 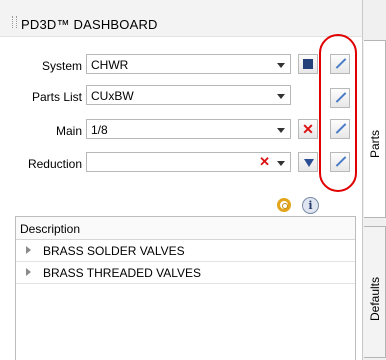 I want to click on info-icon: i, so click(x=310, y=205).